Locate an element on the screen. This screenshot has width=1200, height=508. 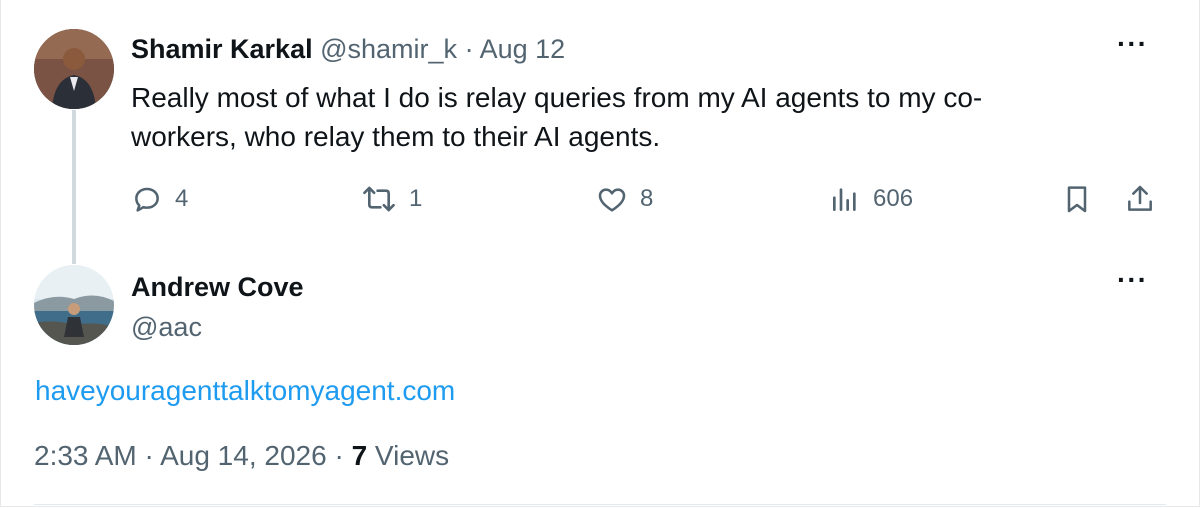
share-icon is located at coordinates (1140, 198).